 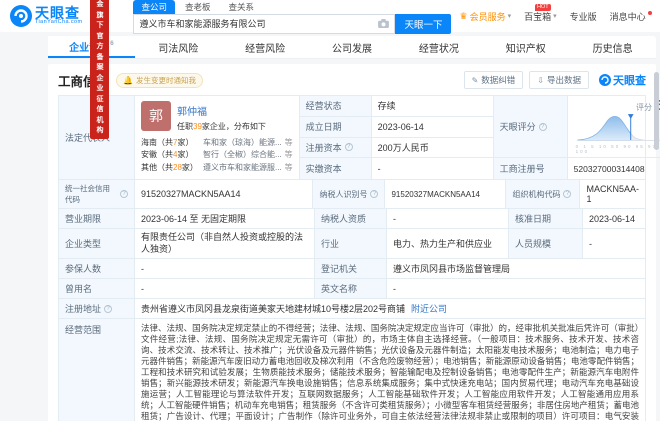 I want to click on tianyancha-logo: 天眼查 TianYanCha.com, so click(x=46, y=16).